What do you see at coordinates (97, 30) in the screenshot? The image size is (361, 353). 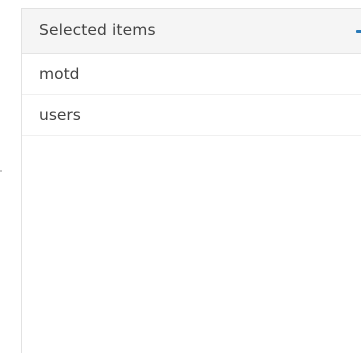 I see `panel-title: Selected items` at bounding box center [97, 30].